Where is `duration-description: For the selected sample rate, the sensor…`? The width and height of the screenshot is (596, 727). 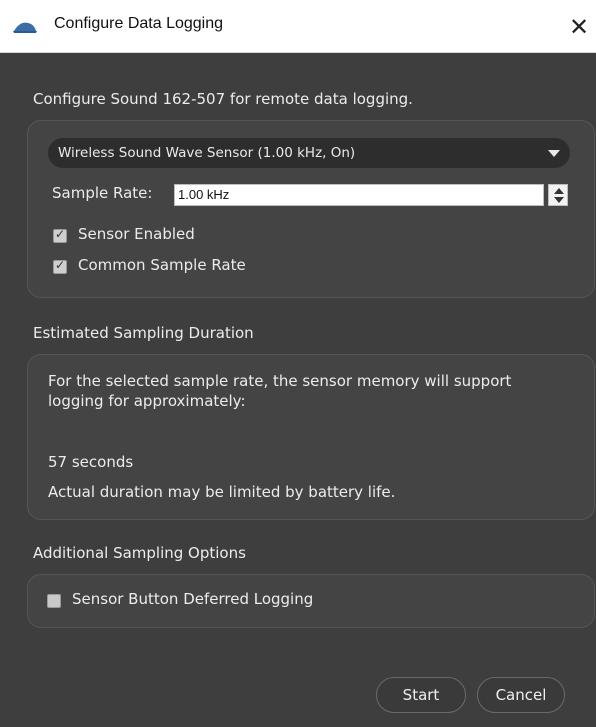
duration-description: For the selected sample rate, the sensor… is located at coordinates (280, 391).